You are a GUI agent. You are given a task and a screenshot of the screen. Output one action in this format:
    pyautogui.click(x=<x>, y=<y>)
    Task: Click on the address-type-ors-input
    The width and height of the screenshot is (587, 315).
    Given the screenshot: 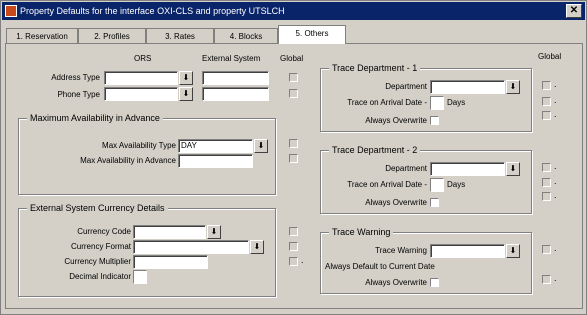 What is the action you would take?
    pyautogui.click(x=141, y=78)
    